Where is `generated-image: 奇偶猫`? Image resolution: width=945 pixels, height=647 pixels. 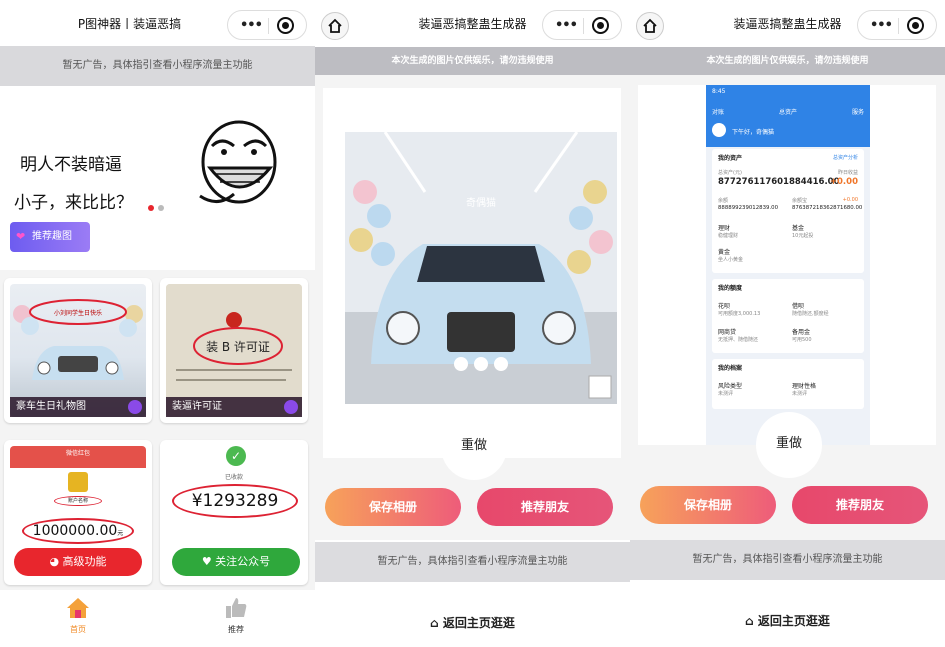 generated-image: 奇偶猫 is located at coordinates (481, 268).